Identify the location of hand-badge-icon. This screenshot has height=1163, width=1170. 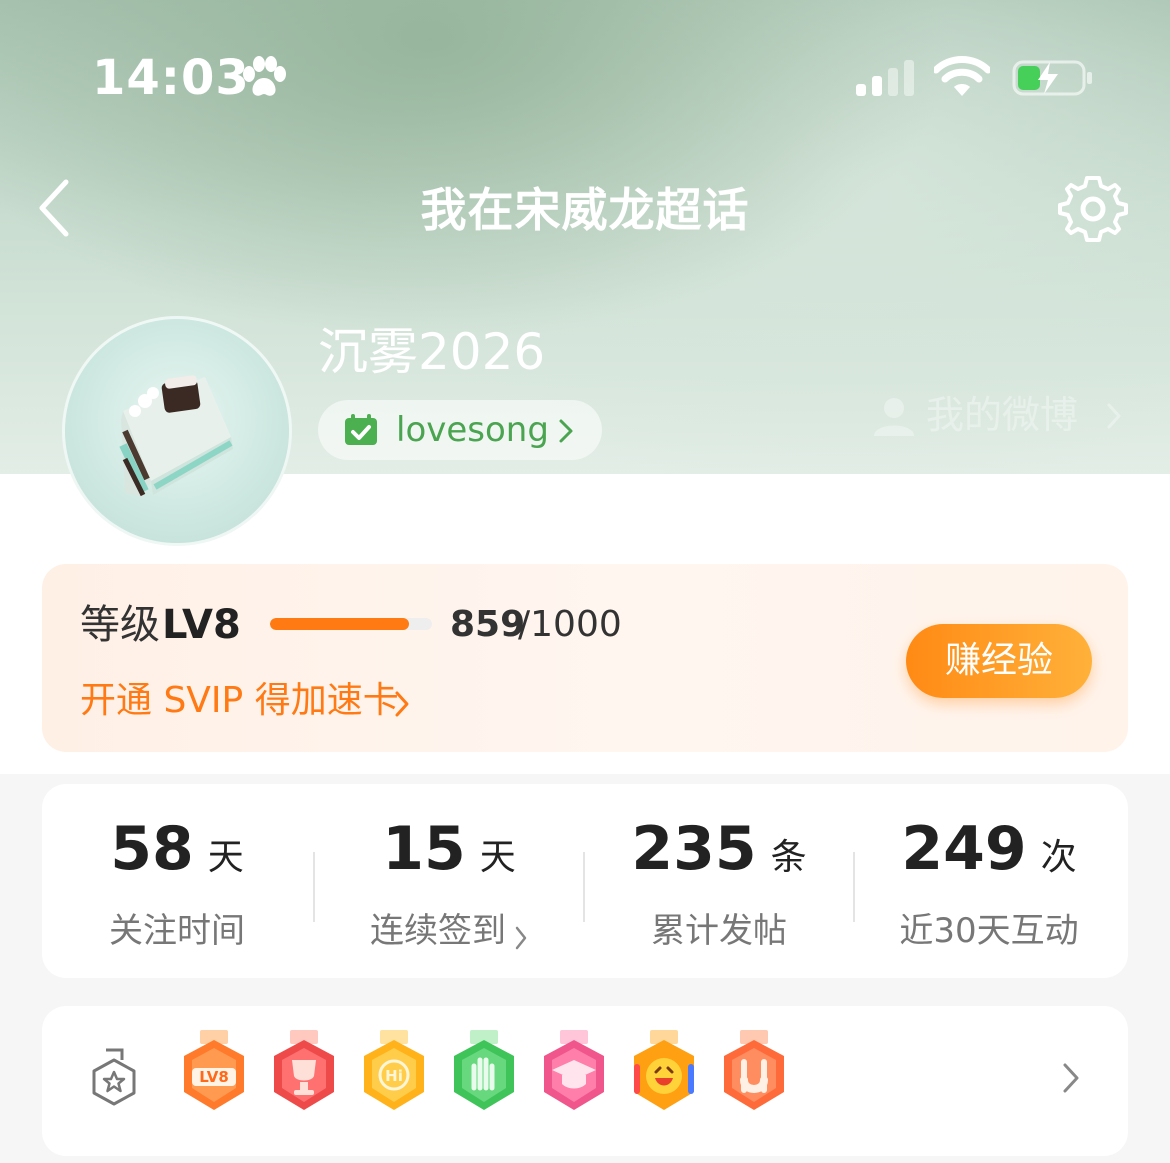
(484, 1076).